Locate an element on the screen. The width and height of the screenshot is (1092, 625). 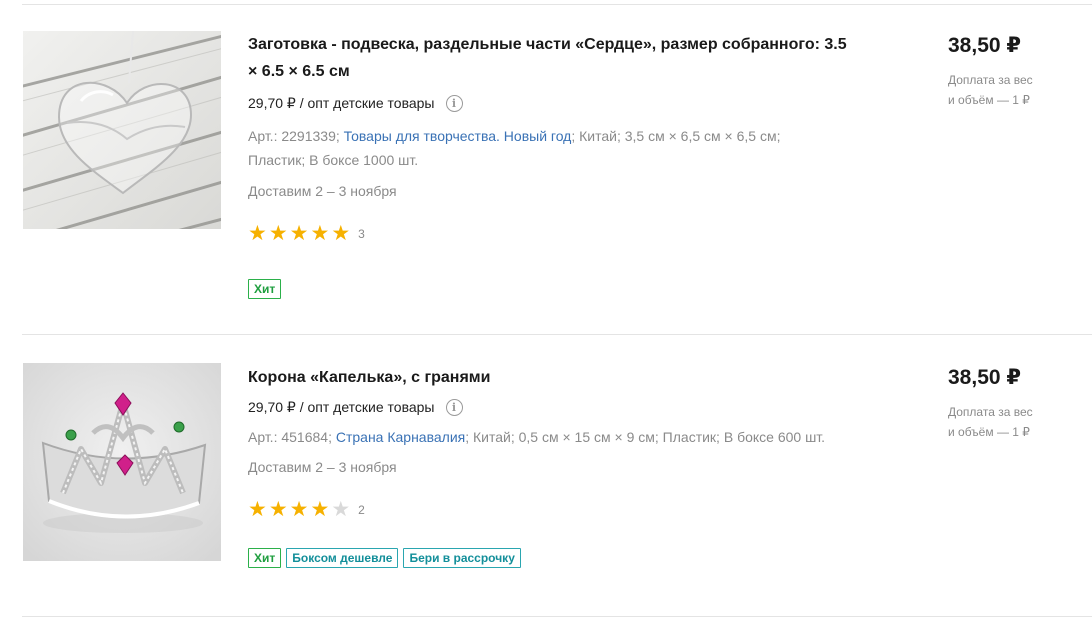
badges: Хит is located at coordinates (558, 289).